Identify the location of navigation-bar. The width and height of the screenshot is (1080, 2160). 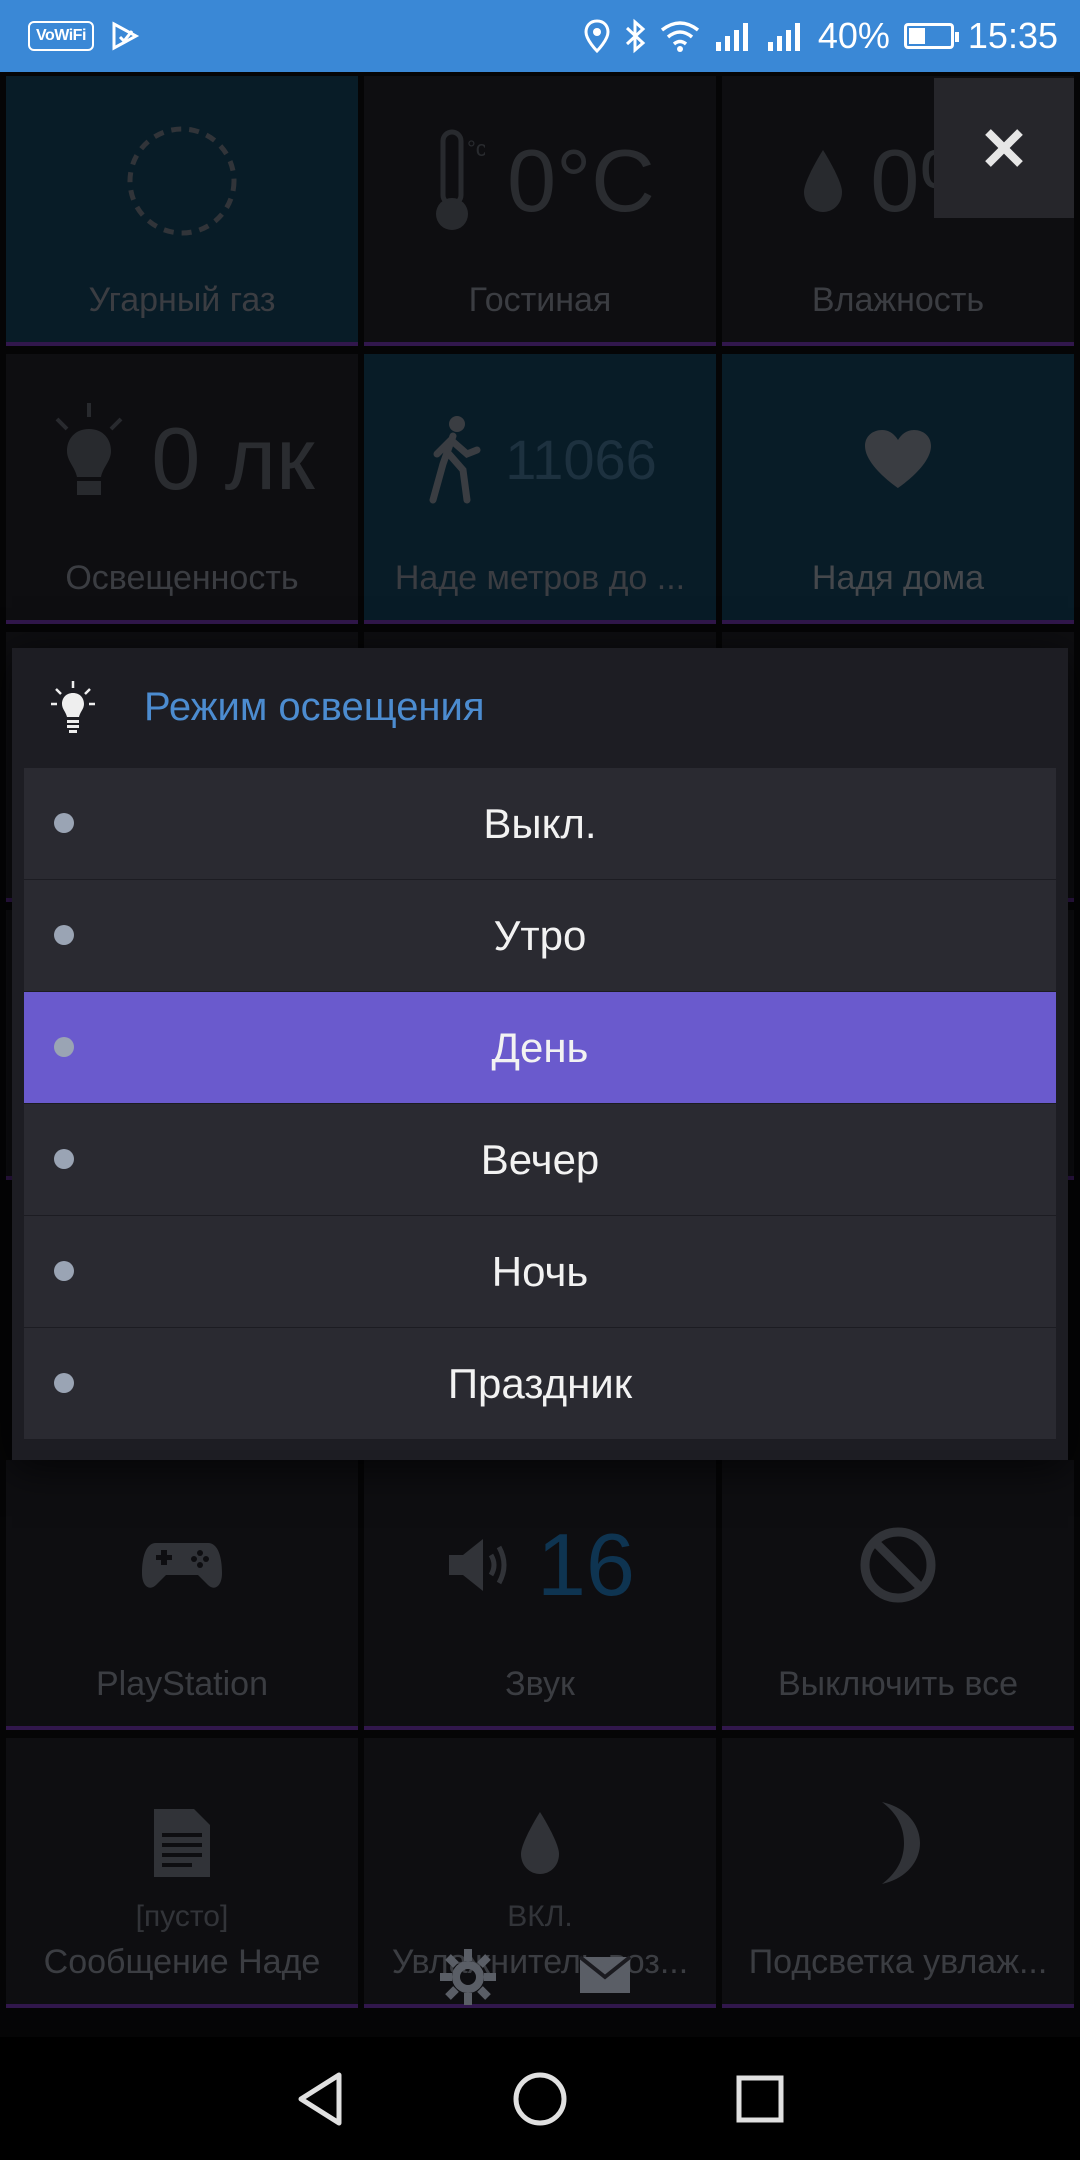
(540, 2098).